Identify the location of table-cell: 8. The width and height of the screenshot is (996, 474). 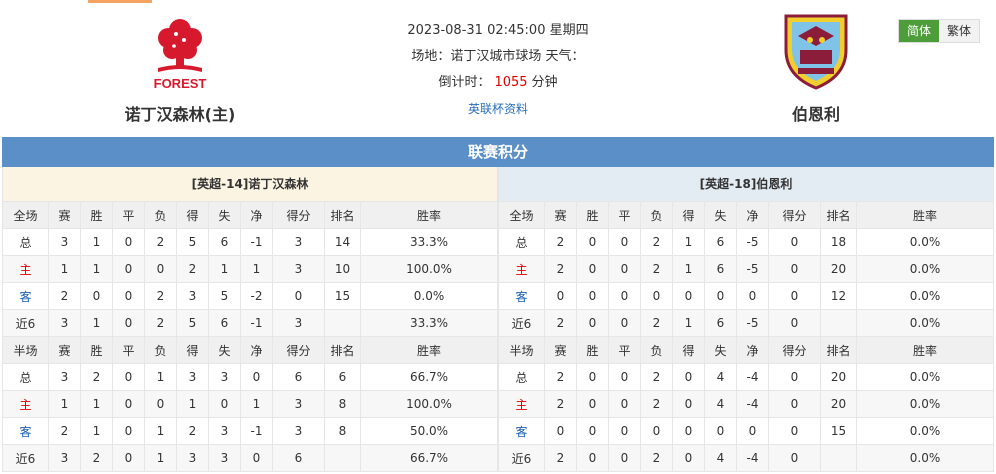
(342, 404).